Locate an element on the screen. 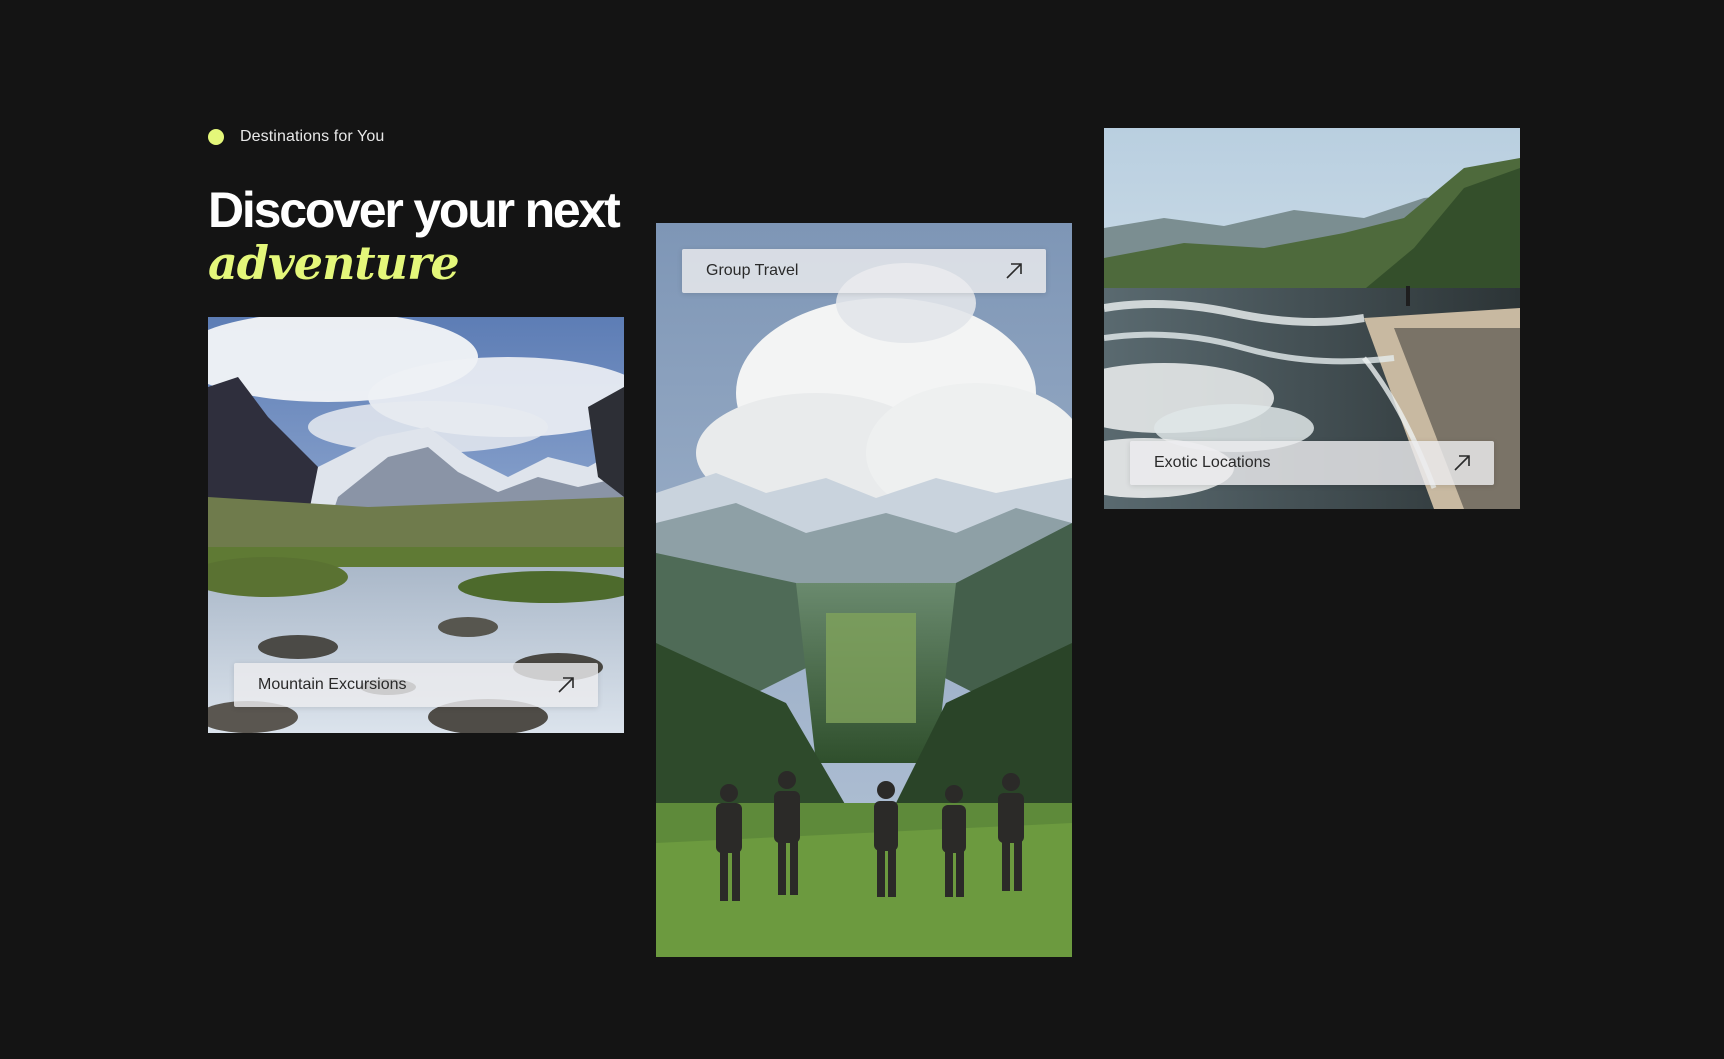 The image size is (1724, 1059). page-title: Discover your next adventure is located at coordinates (414, 236).